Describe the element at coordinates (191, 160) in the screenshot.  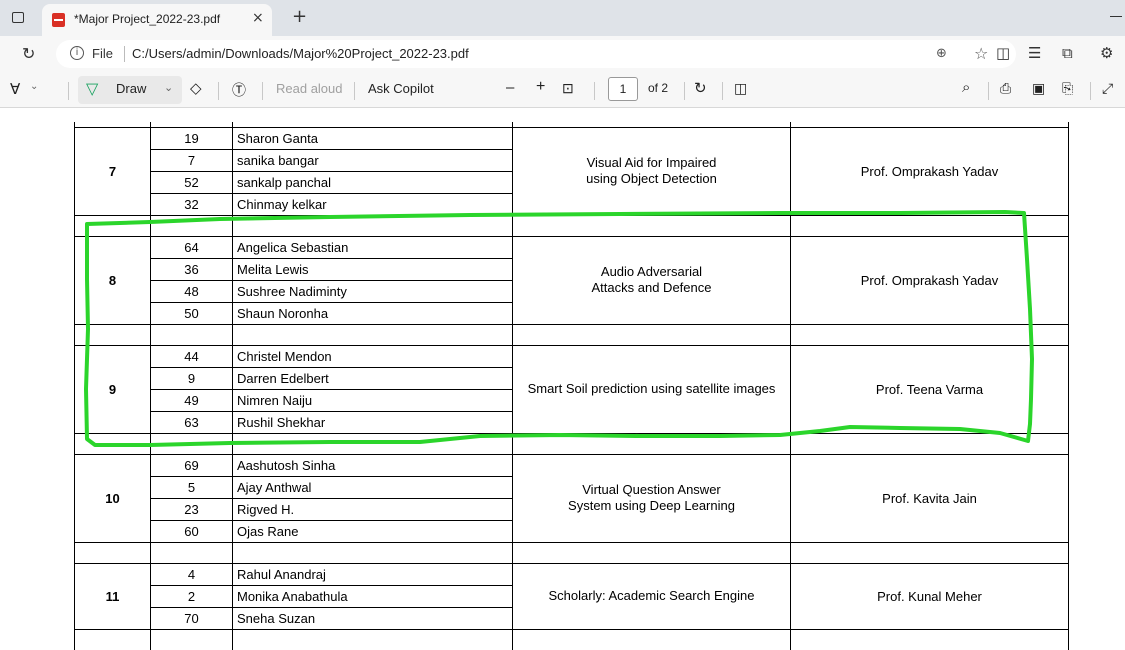
I see `roll-number-cell: 7` at that location.